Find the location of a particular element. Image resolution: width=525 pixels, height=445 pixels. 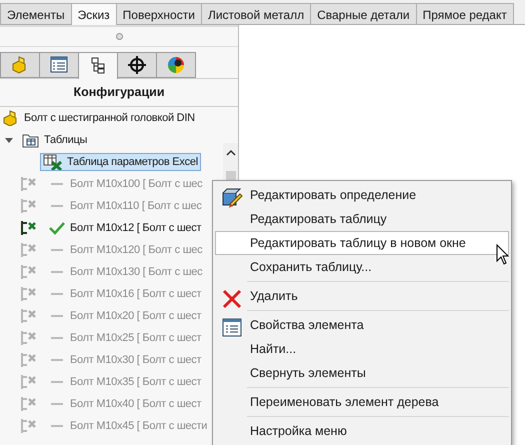

excel-table-icon is located at coordinates (53, 162).